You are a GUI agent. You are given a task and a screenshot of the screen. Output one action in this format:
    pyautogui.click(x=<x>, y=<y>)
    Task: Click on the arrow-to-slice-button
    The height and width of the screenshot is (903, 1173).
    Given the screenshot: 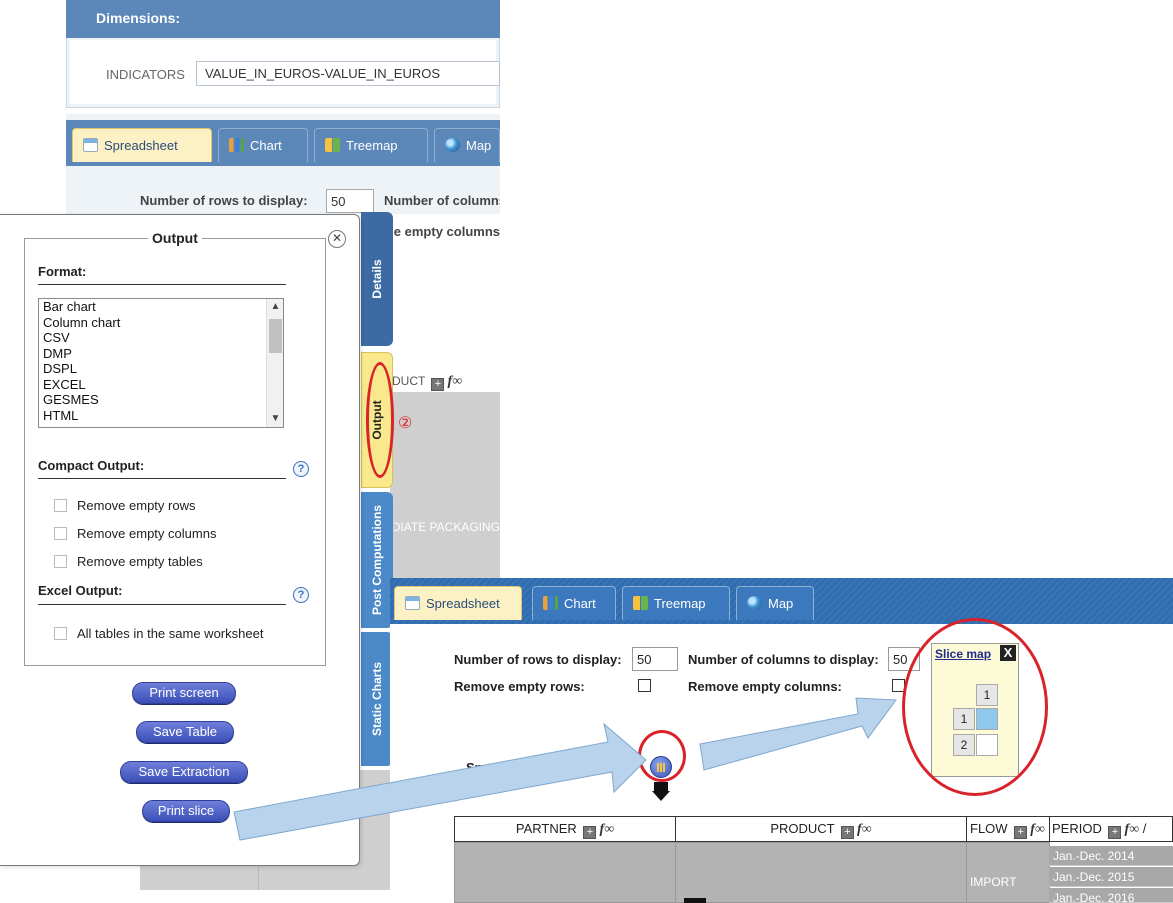 What is the action you would take?
    pyautogui.click(x=440, y=781)
    